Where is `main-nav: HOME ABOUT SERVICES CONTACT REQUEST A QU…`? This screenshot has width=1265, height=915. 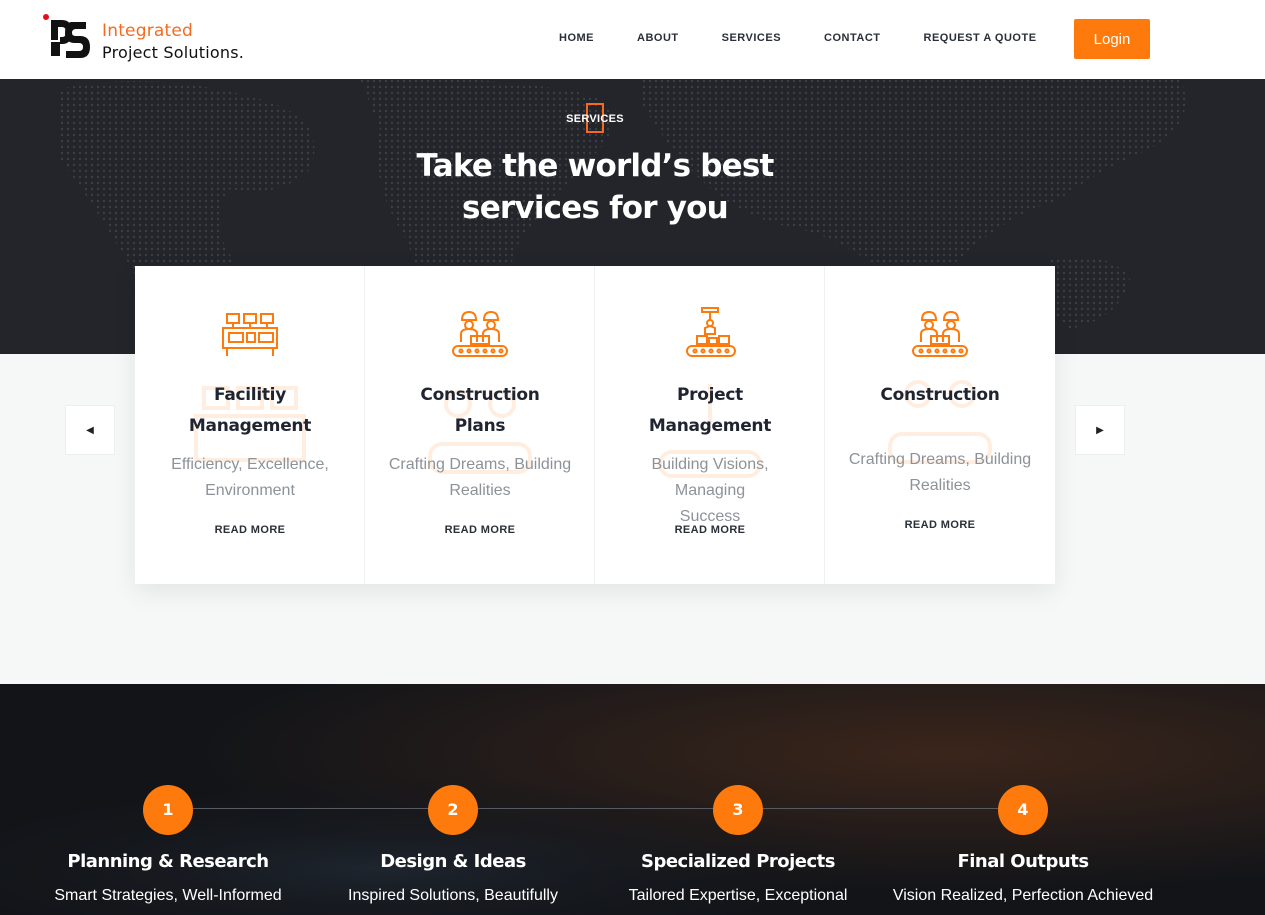
main-nav: HOME ABOUT SERVICES CONTACT REQUEST A QU… is located at coordinates (819, 38).